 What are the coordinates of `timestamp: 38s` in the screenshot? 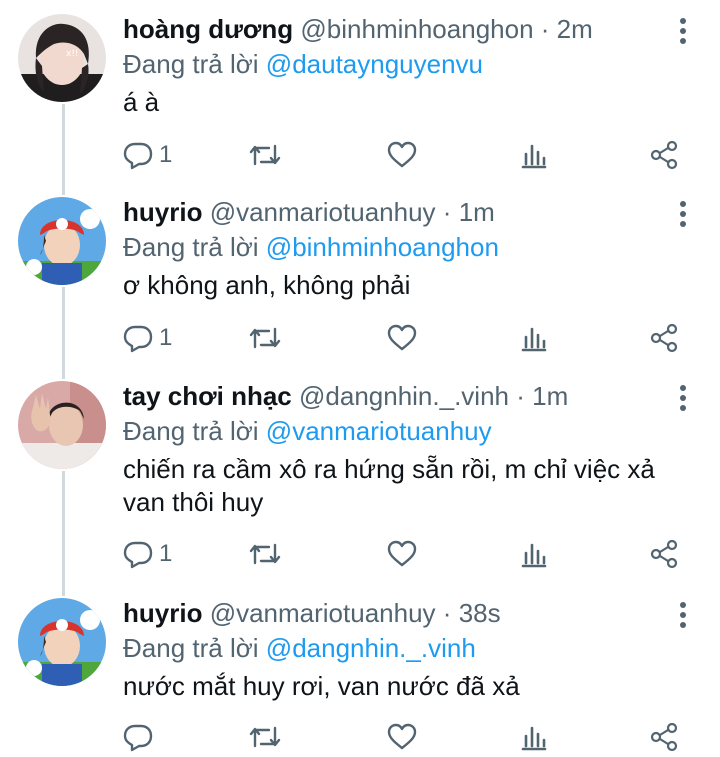 It's located at (480, 613).